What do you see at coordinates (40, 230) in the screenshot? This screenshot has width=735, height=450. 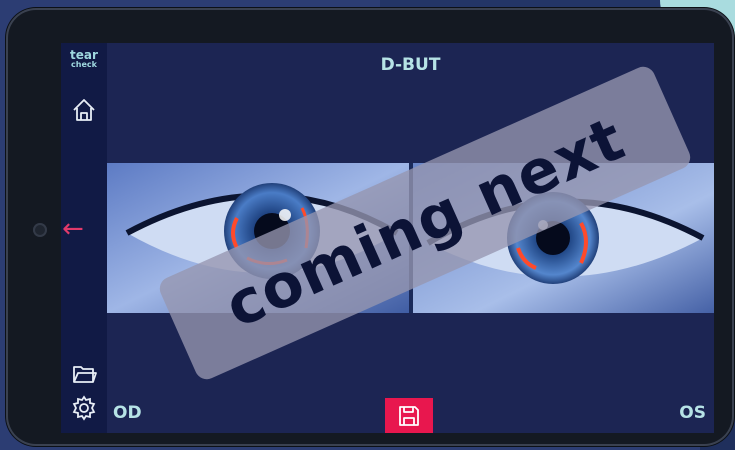 I see `tablet-camera` at bounding box center [40, 230].